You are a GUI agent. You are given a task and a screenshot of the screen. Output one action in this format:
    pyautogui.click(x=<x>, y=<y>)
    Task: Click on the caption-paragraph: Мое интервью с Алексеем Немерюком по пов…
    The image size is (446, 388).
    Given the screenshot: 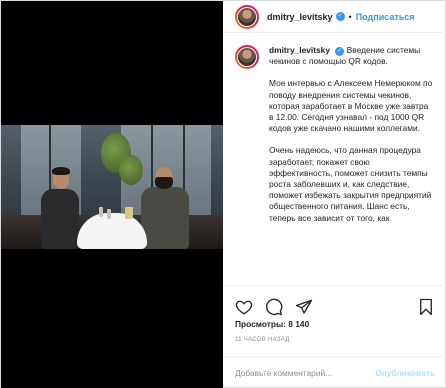 What is the action you would take?
    pyautogui.click(x=351, y=106)
    